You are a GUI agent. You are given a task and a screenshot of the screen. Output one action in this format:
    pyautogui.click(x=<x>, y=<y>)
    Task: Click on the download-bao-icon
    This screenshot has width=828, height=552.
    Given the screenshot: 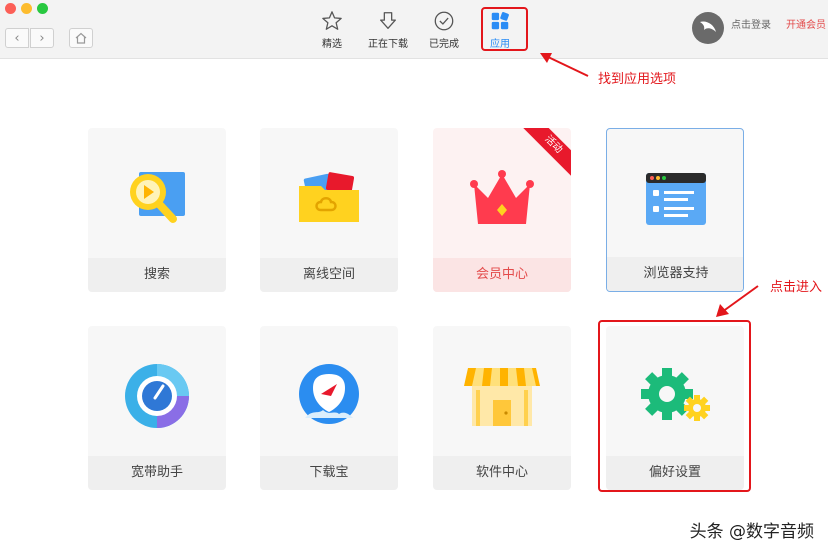 What is the action you would take?
    pyautogui.click(x=329, y=394)
    